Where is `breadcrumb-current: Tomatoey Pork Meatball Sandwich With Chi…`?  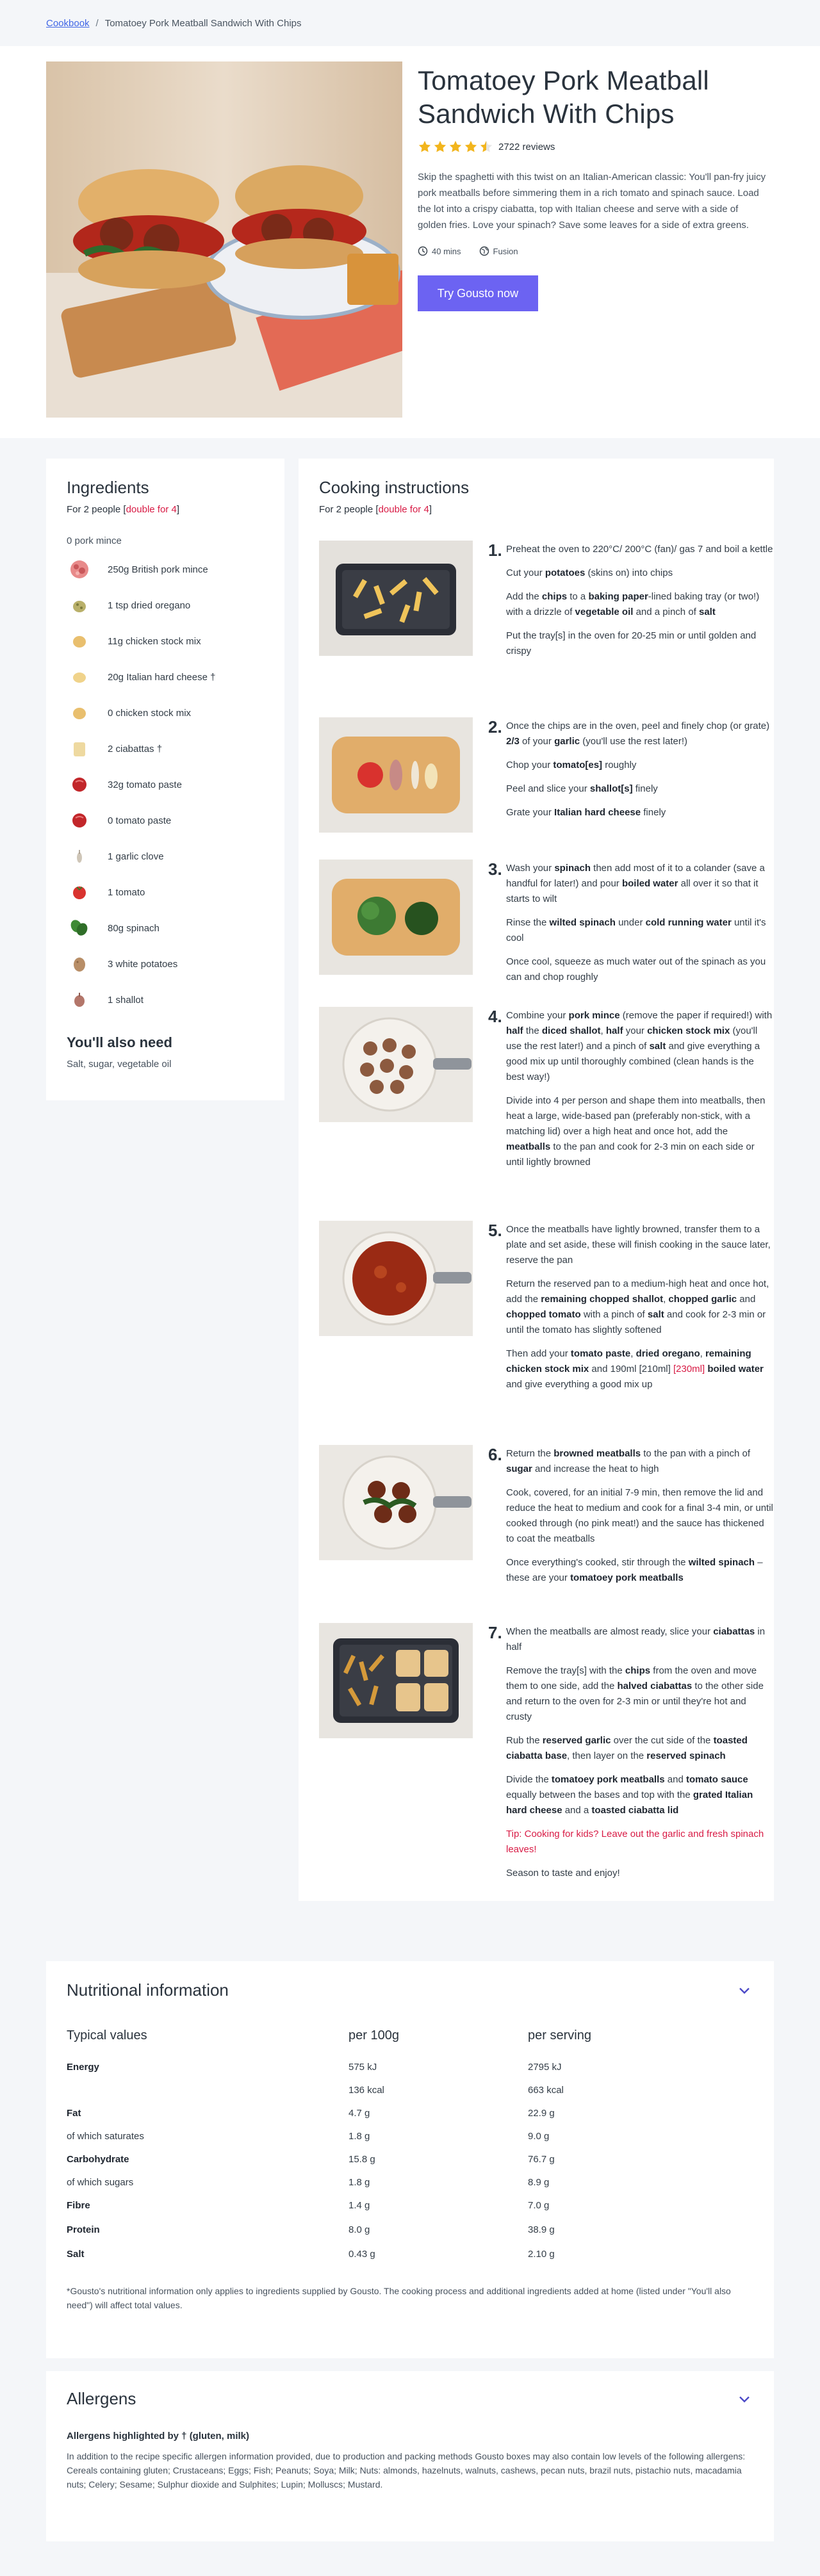 breadcrumb-current: Tomatoey Pork Meatball Sandwich With Chi… is located at coordinates (203, 23).